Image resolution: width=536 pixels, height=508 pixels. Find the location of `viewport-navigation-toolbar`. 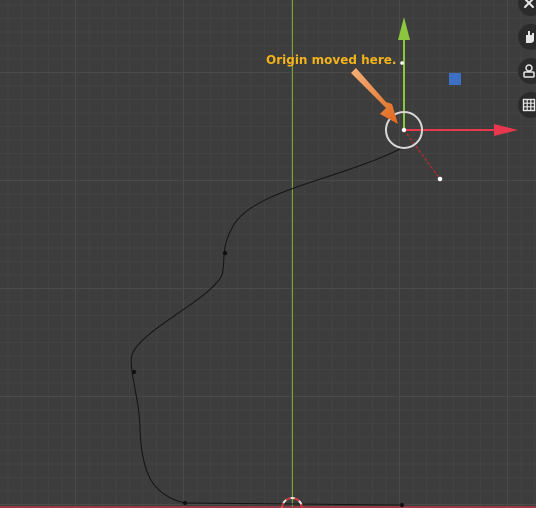

viewport-navigation-toolbar is located at coordinates (525, 65).